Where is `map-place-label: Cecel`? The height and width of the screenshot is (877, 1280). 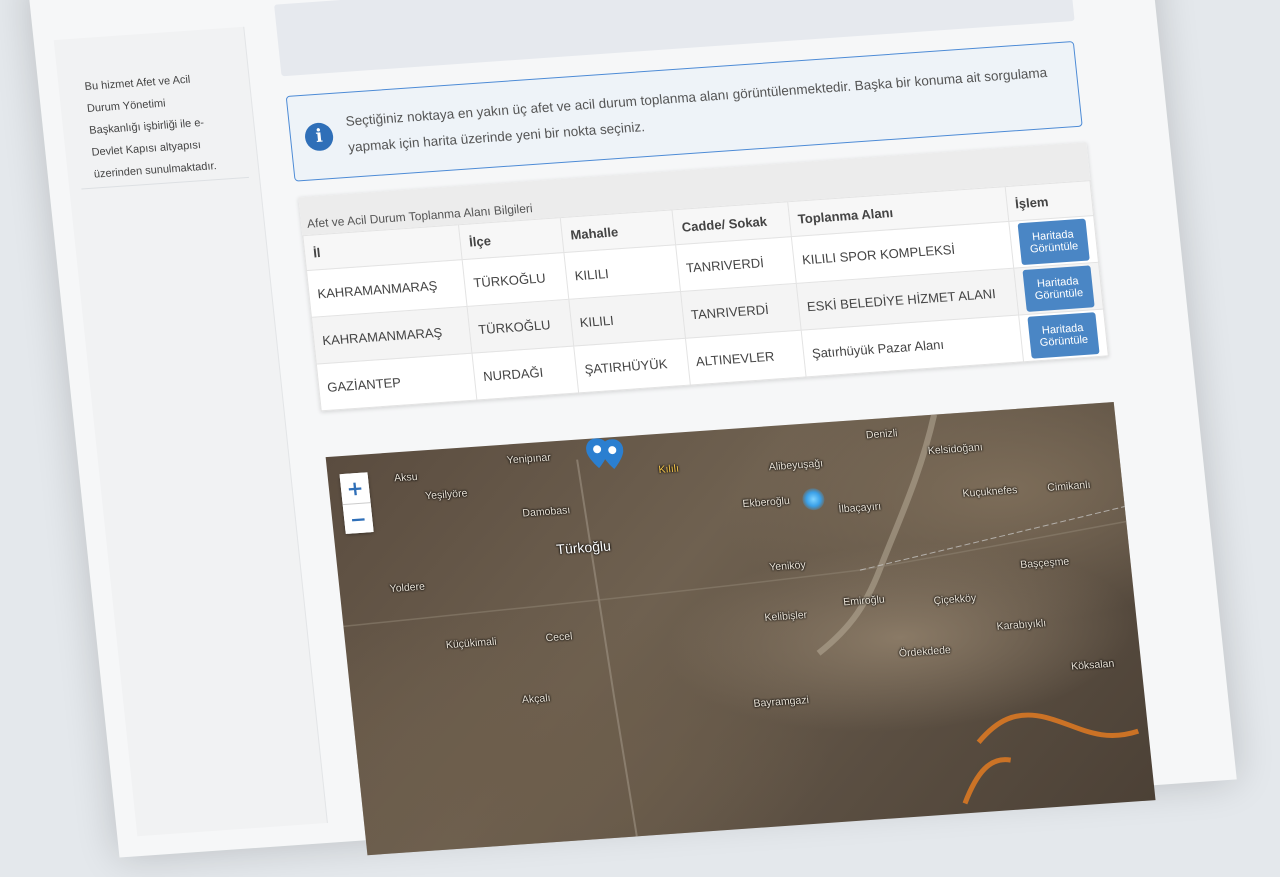
map-place-label: Cecel is located at coordinates (559, 637).